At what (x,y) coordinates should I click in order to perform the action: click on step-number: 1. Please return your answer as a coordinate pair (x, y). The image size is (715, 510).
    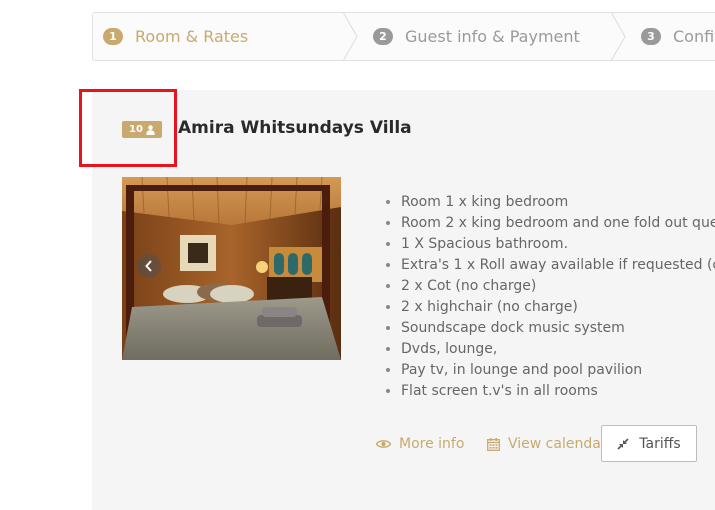
    Looking at the image, I should click on (113, 36).